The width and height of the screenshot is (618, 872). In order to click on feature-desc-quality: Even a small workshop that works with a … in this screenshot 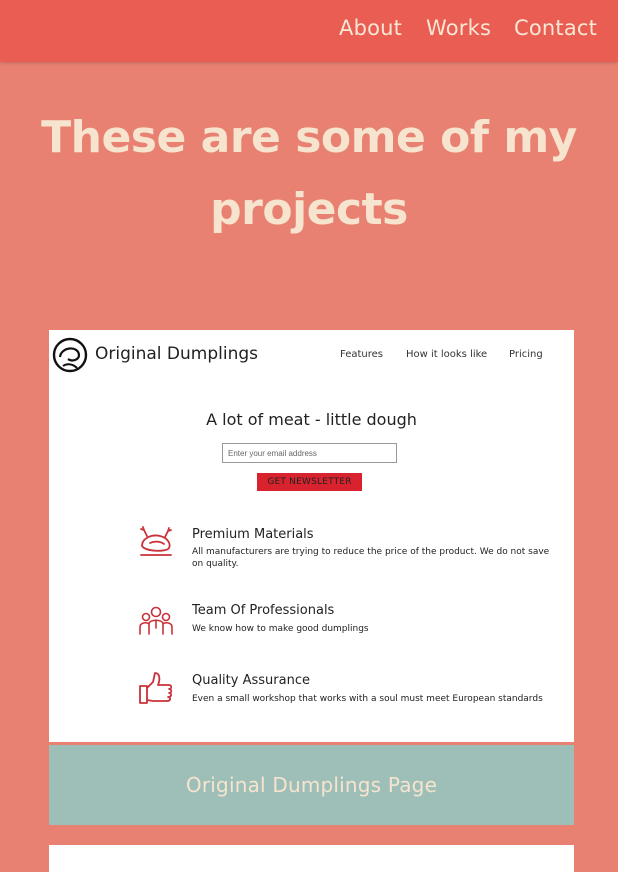, I will do `click(367, 699)`.